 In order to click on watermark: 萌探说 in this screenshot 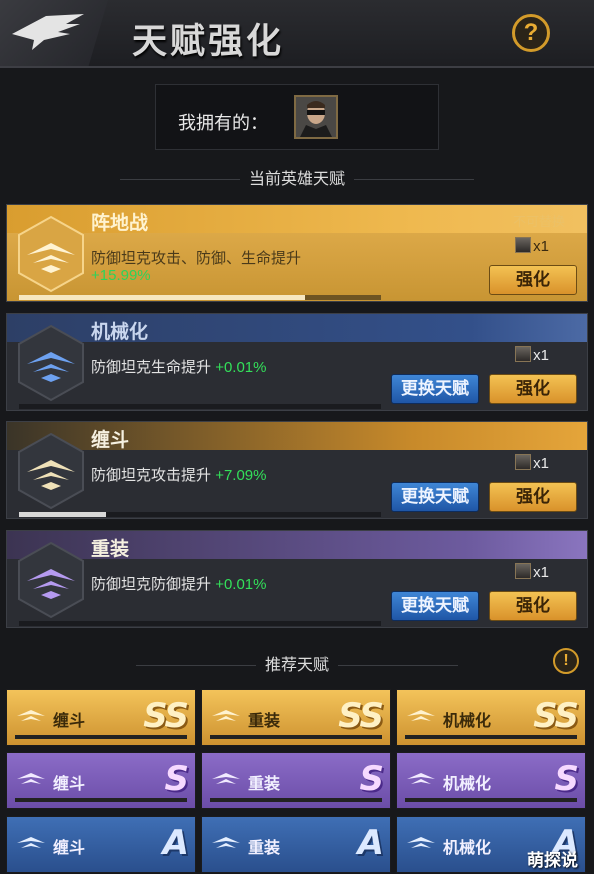, I will do `click(552, 860)`.